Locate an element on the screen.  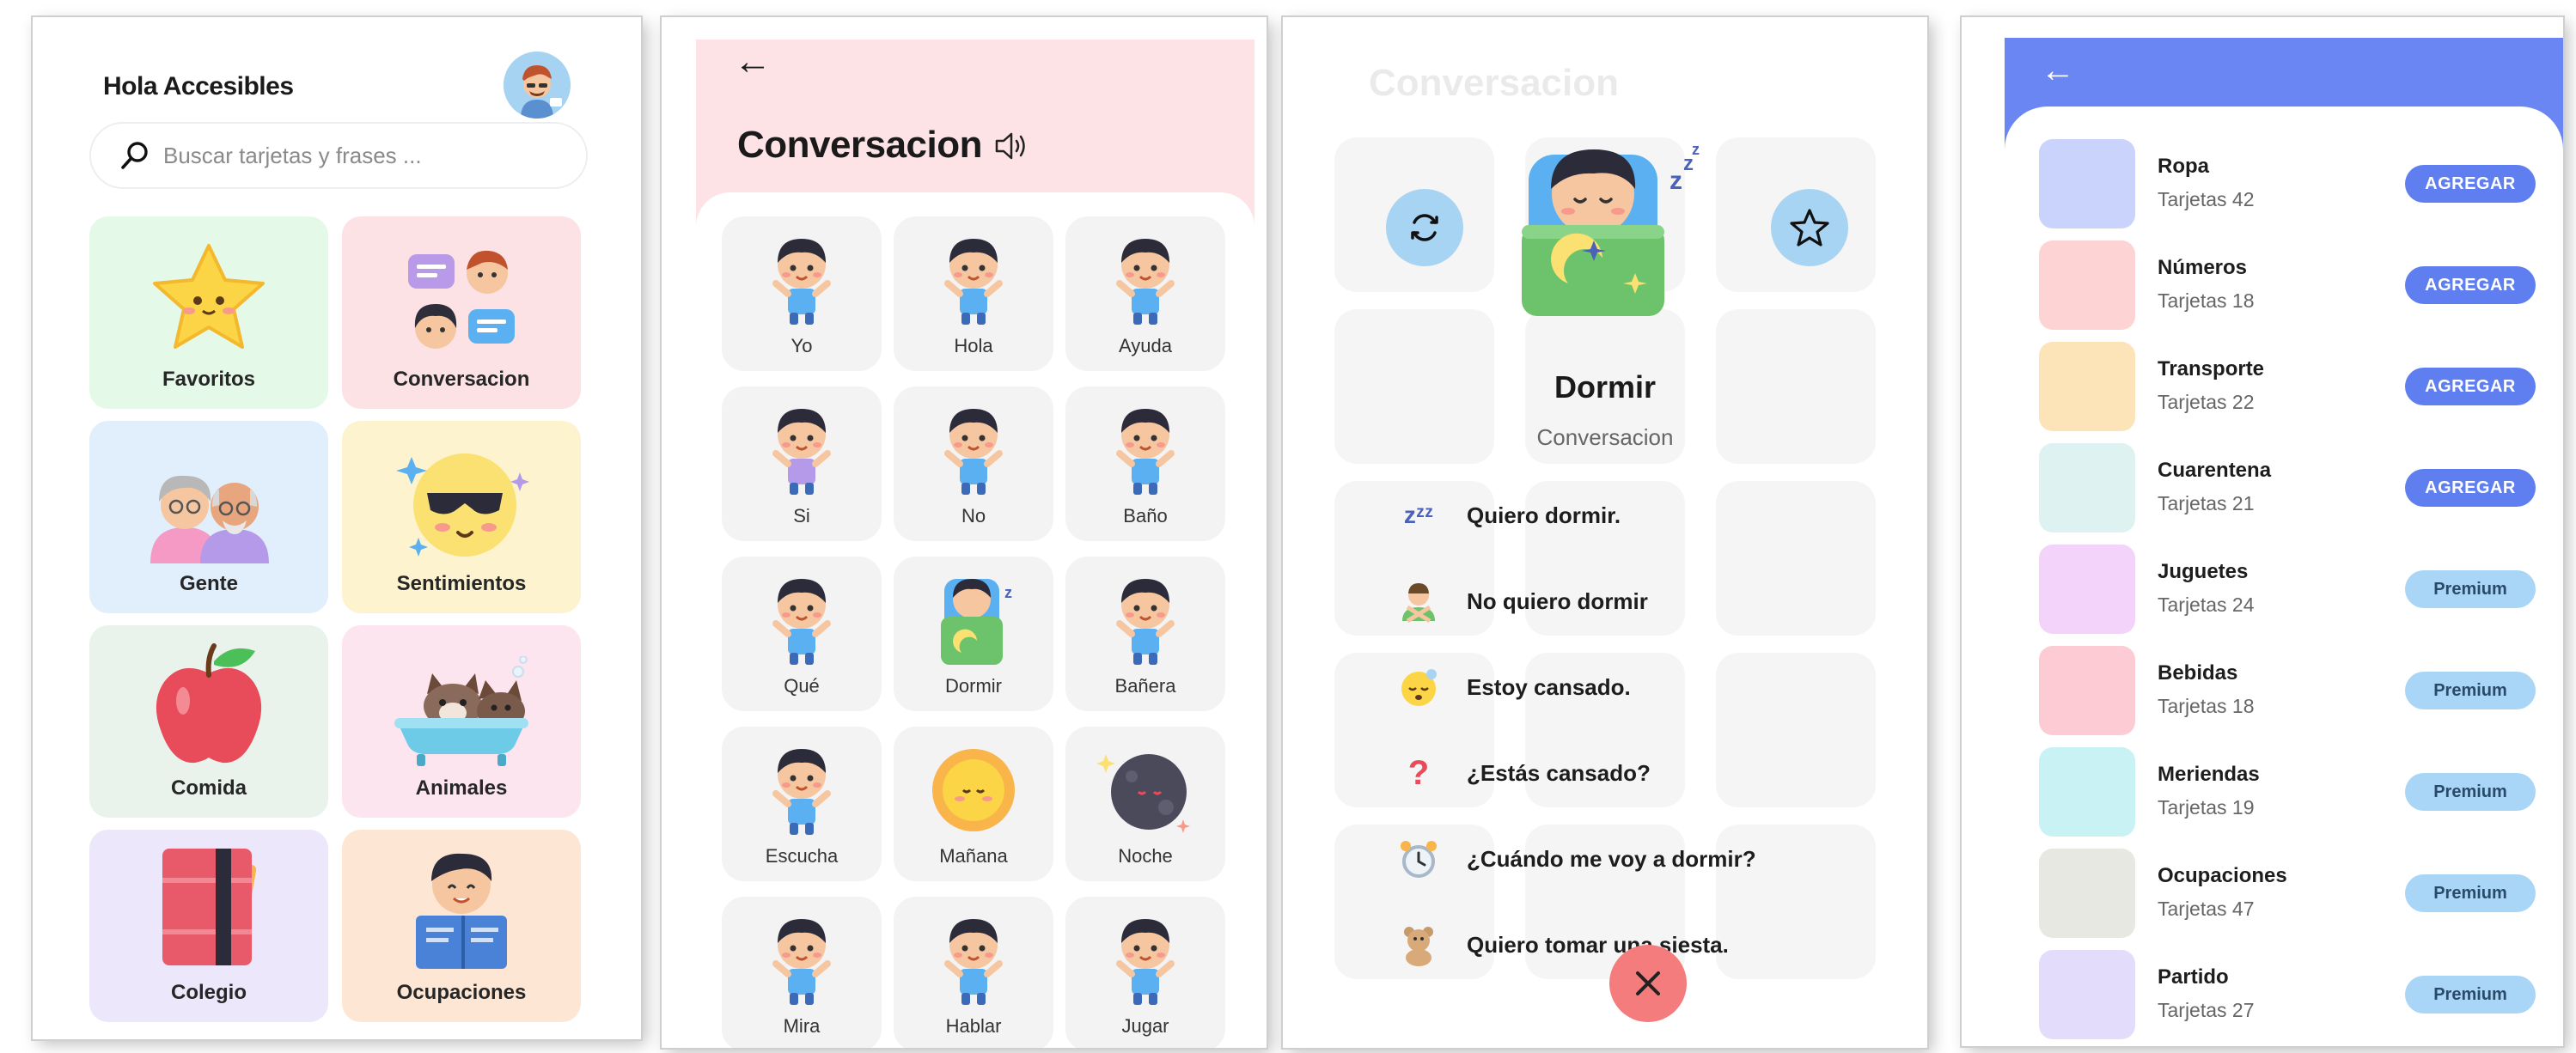
night-moon-icon is located at coordinates (1143, 793).